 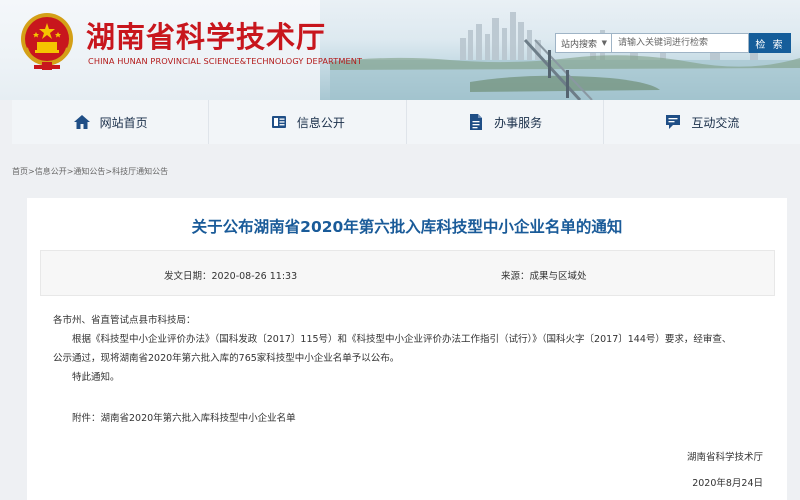 What do you see at coordinates (673, 122) in the screenshot?
I see `chat-icon` at bounding box center [673, 122].